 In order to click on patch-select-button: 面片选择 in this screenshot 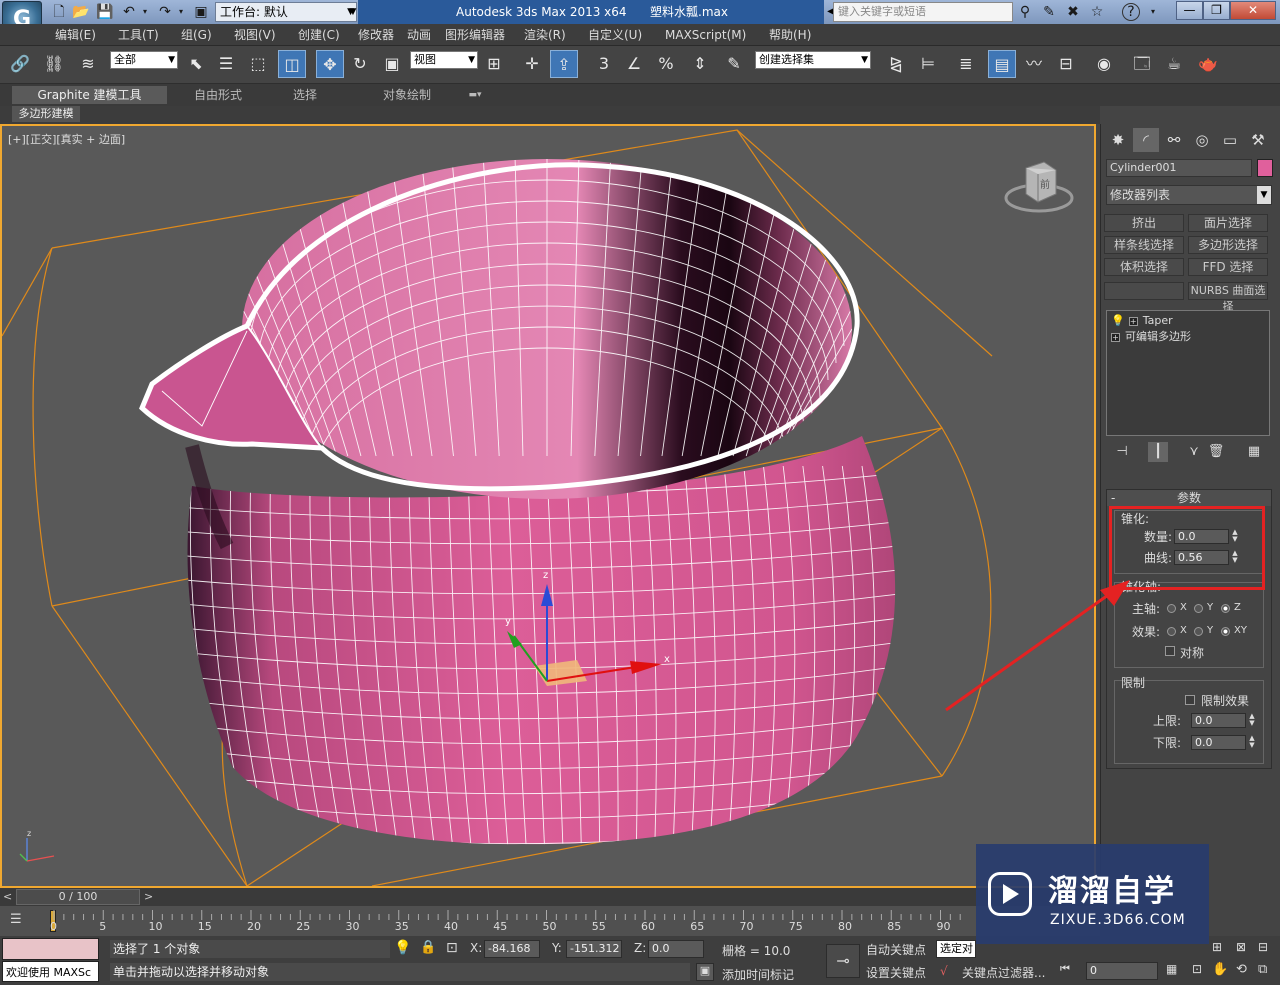, I will do `click(1228, 223)`.